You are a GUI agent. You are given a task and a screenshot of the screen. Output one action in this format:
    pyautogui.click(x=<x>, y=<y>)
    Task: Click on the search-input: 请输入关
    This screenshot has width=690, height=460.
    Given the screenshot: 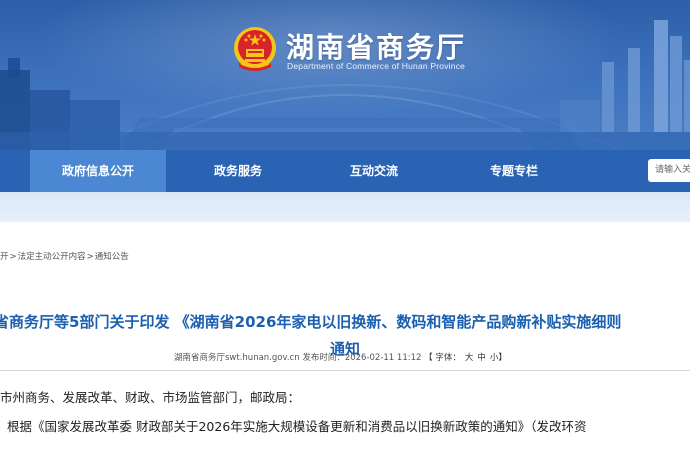 What is the action you would take?
    pyautogui.click(x=669, y=170)
    